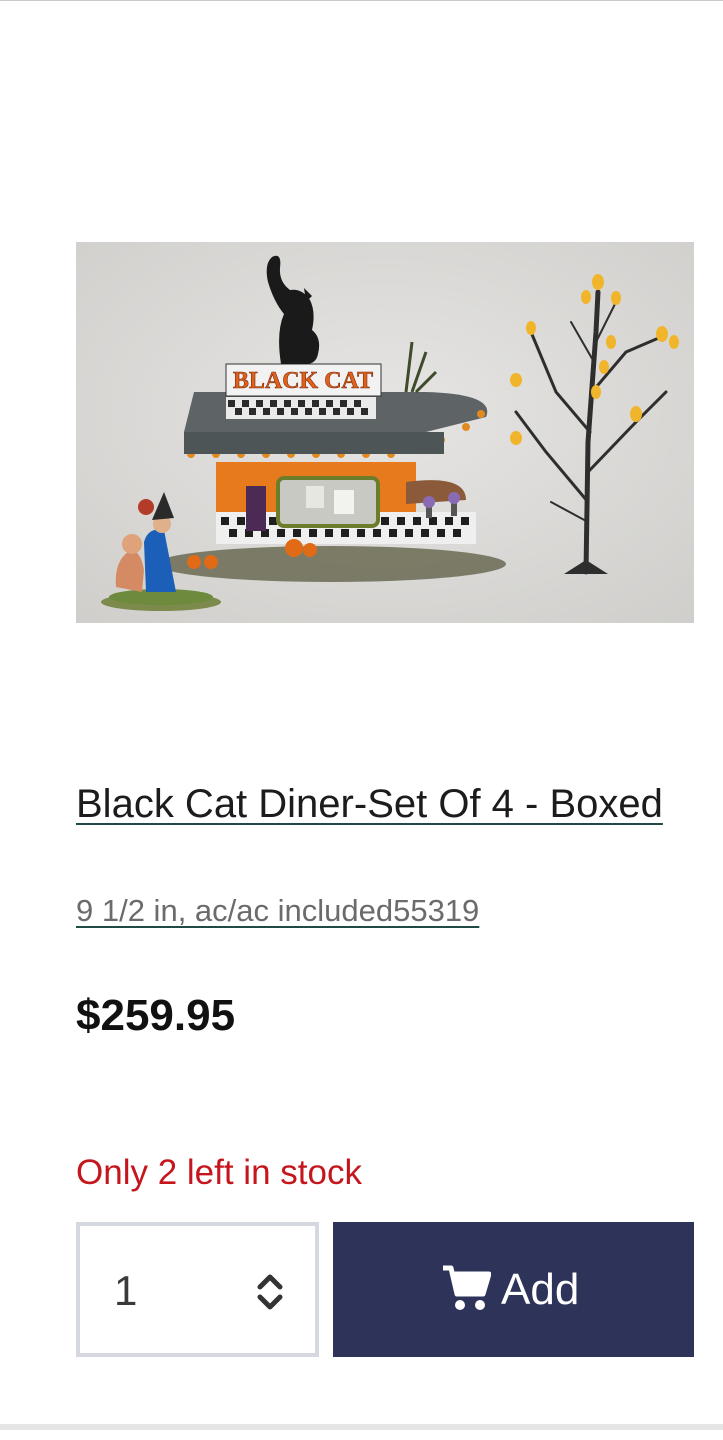  Describe the element at coordinates (361, 1427) in the screenshot. I see `bottom-divider` at that location.